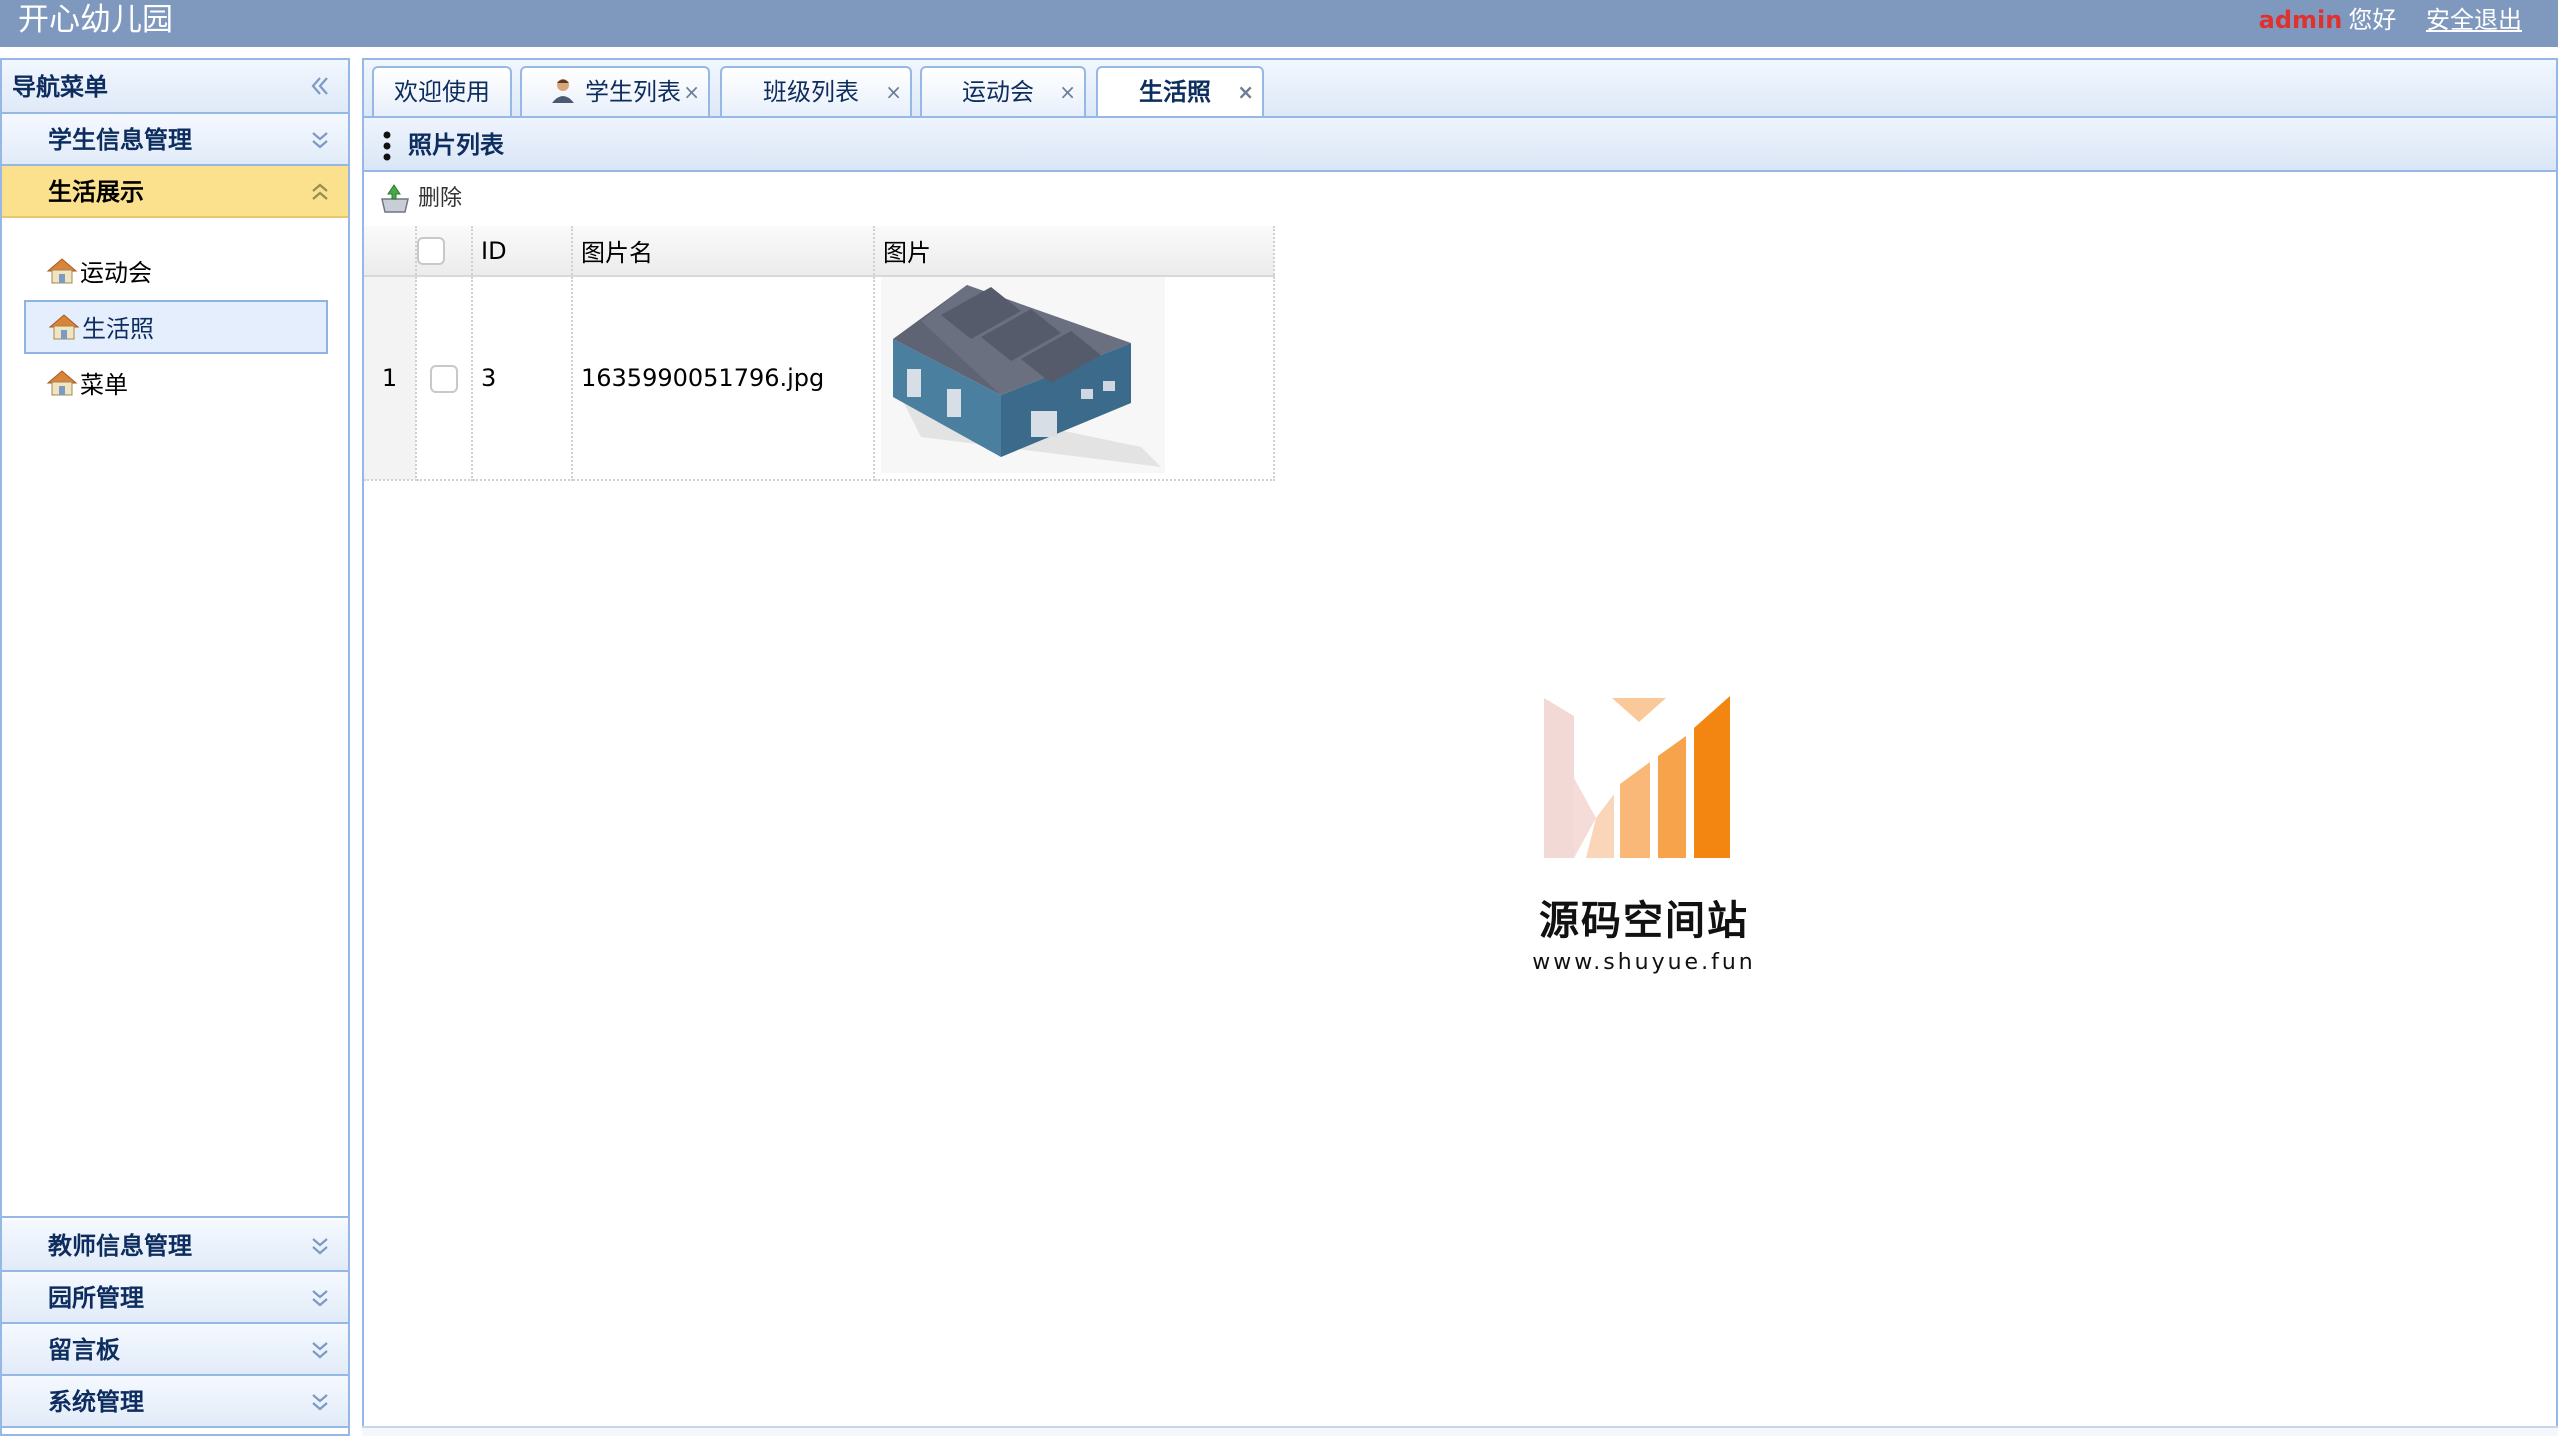 The width and height of the screenshot is (2558, 1436). I want to click on watermark-title: 源码空间站, so click(1644, 921).